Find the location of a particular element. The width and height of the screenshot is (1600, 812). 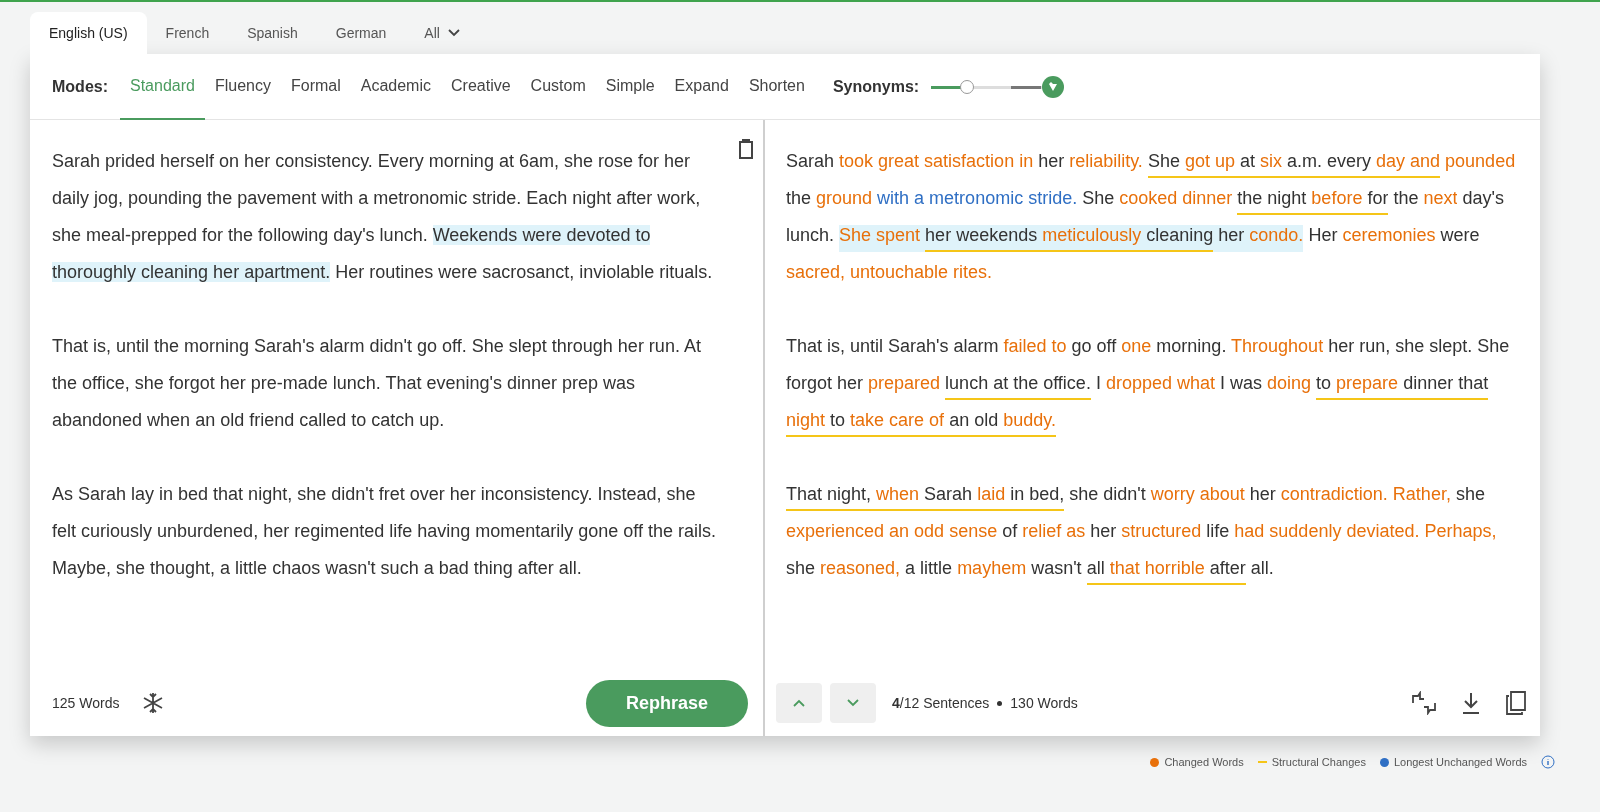

language-tab: All is located at coordinates (442, 33).